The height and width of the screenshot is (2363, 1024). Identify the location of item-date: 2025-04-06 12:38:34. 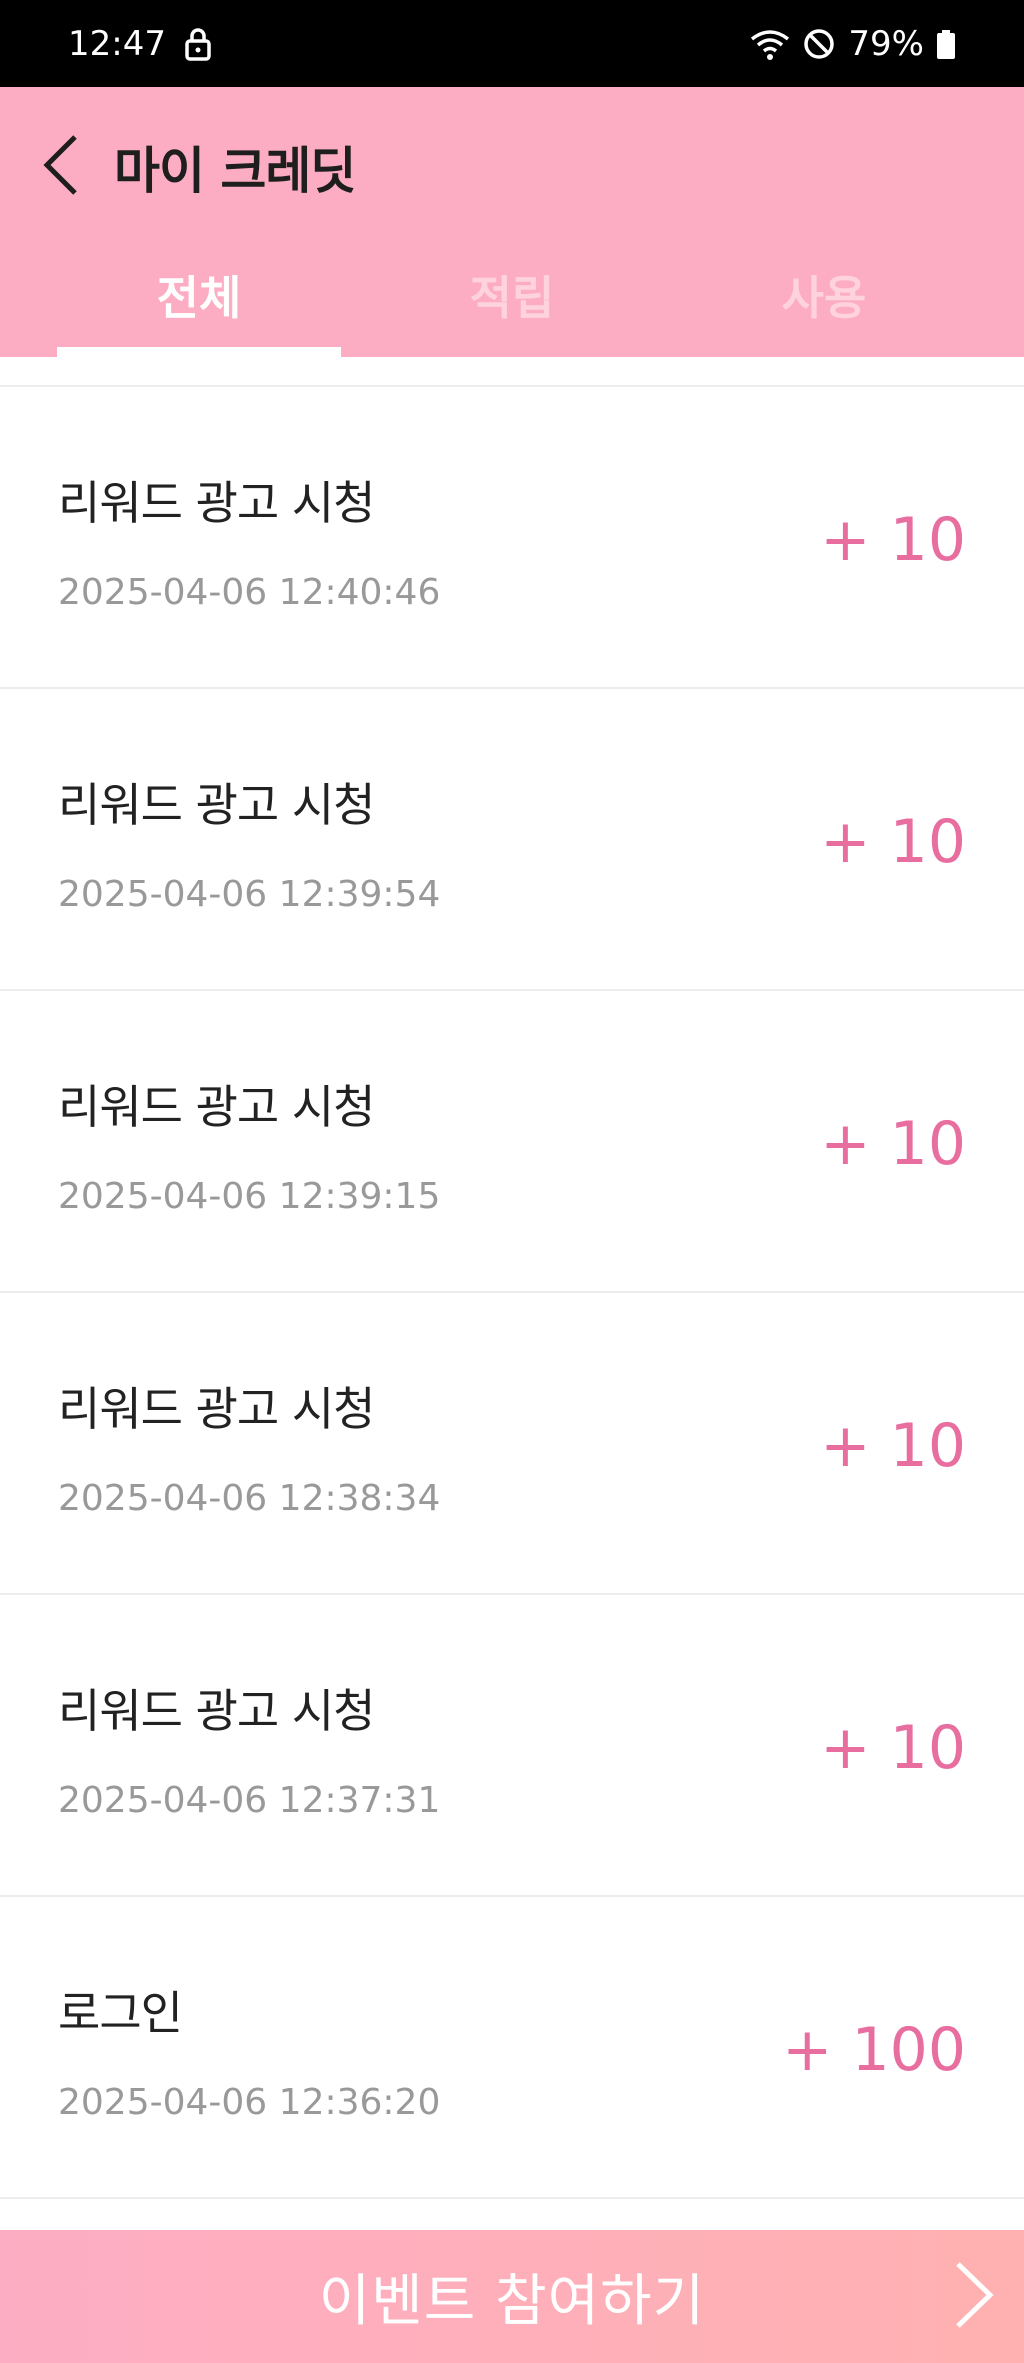
(249, 1498).